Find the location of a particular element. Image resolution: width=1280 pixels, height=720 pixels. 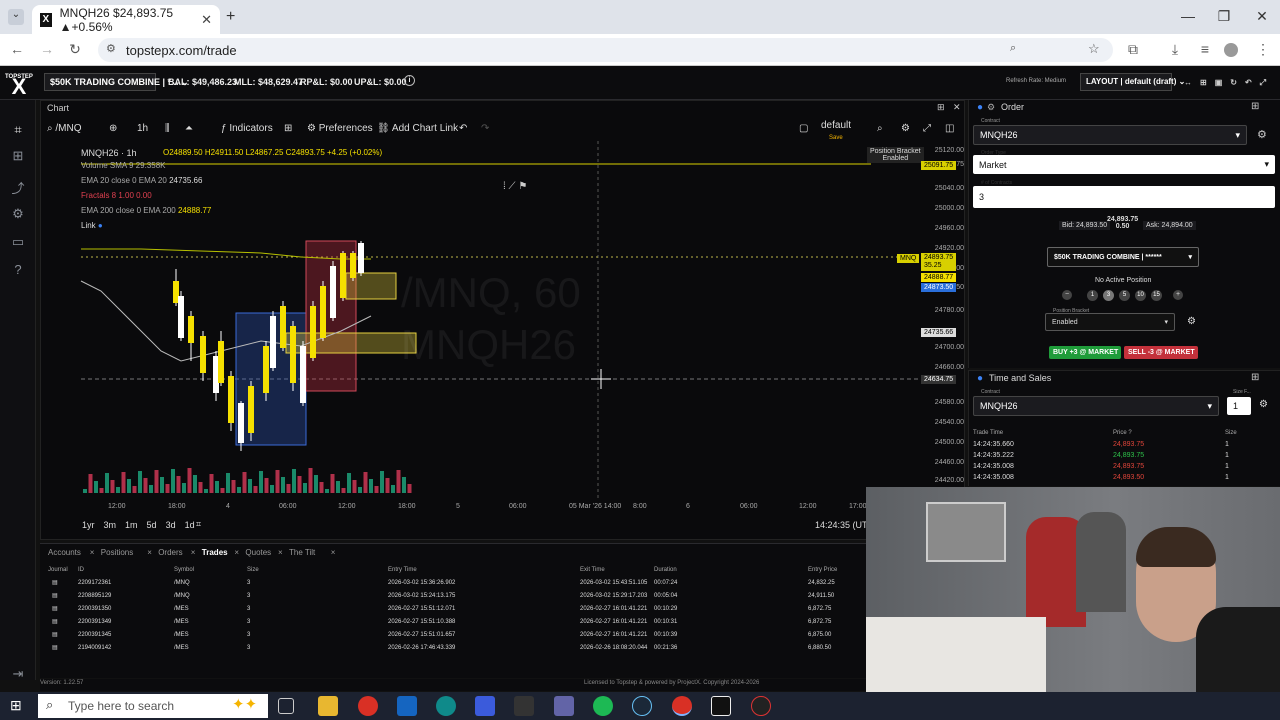

qty-button-10: 10 is located at coordinates (1140, 295).